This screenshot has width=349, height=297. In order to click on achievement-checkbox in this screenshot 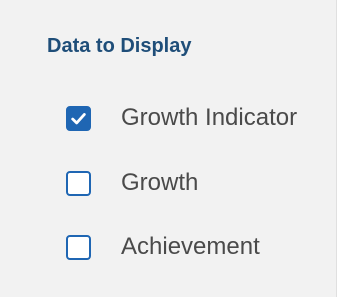, I will do `click(78, 247)`.